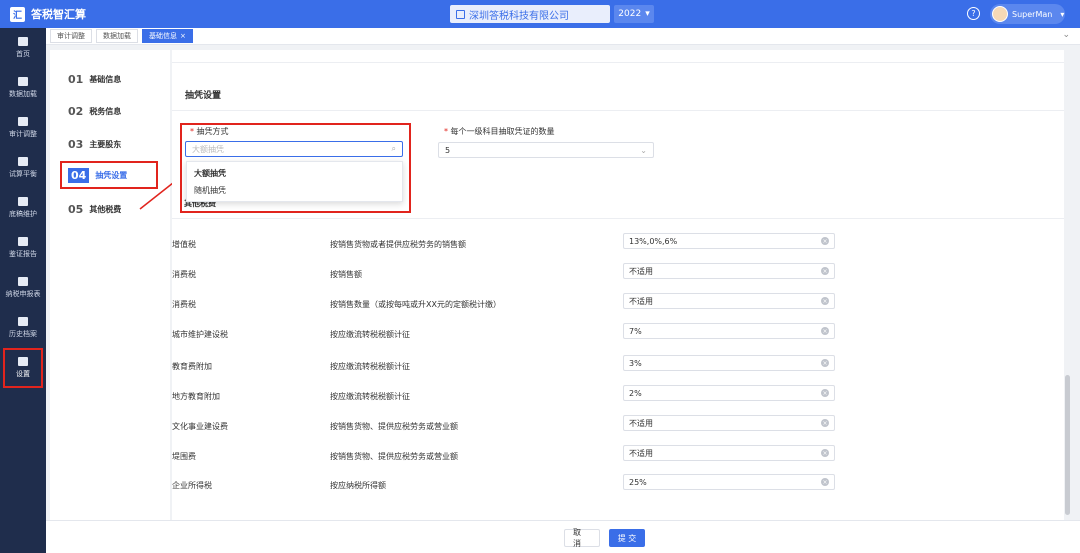  I want to click on annotation-box, so click(295, 168).